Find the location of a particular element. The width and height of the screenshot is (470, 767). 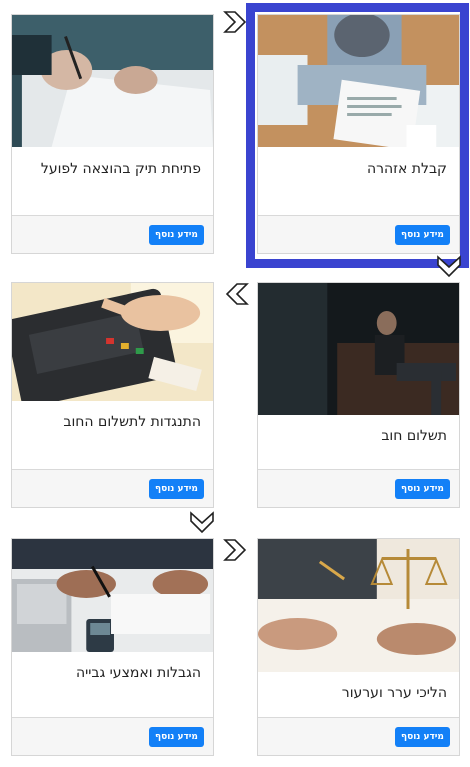

step-card-pay-debt: תשלום חוב מידע נוסף is located at coordinates (358, 395).